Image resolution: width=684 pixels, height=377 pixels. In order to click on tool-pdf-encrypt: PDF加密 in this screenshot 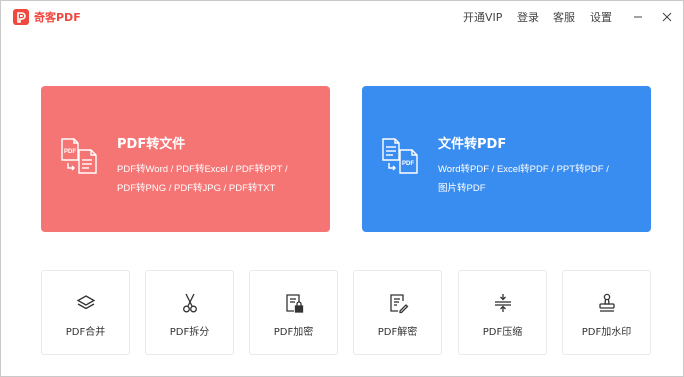, I will do `click(293, 312)`.